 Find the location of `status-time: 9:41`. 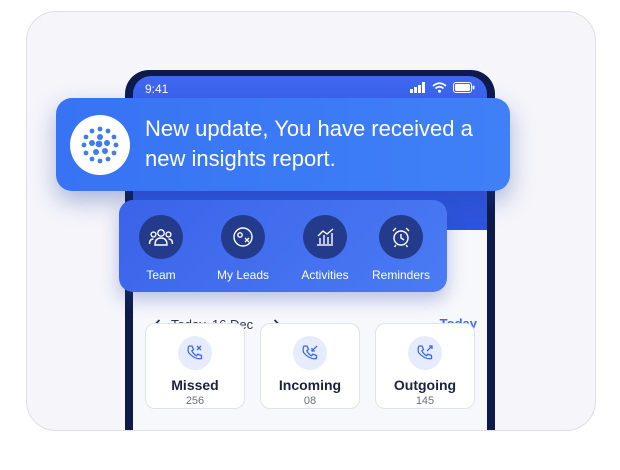

status-time: 9:41 is located at coordinates (157, 89).